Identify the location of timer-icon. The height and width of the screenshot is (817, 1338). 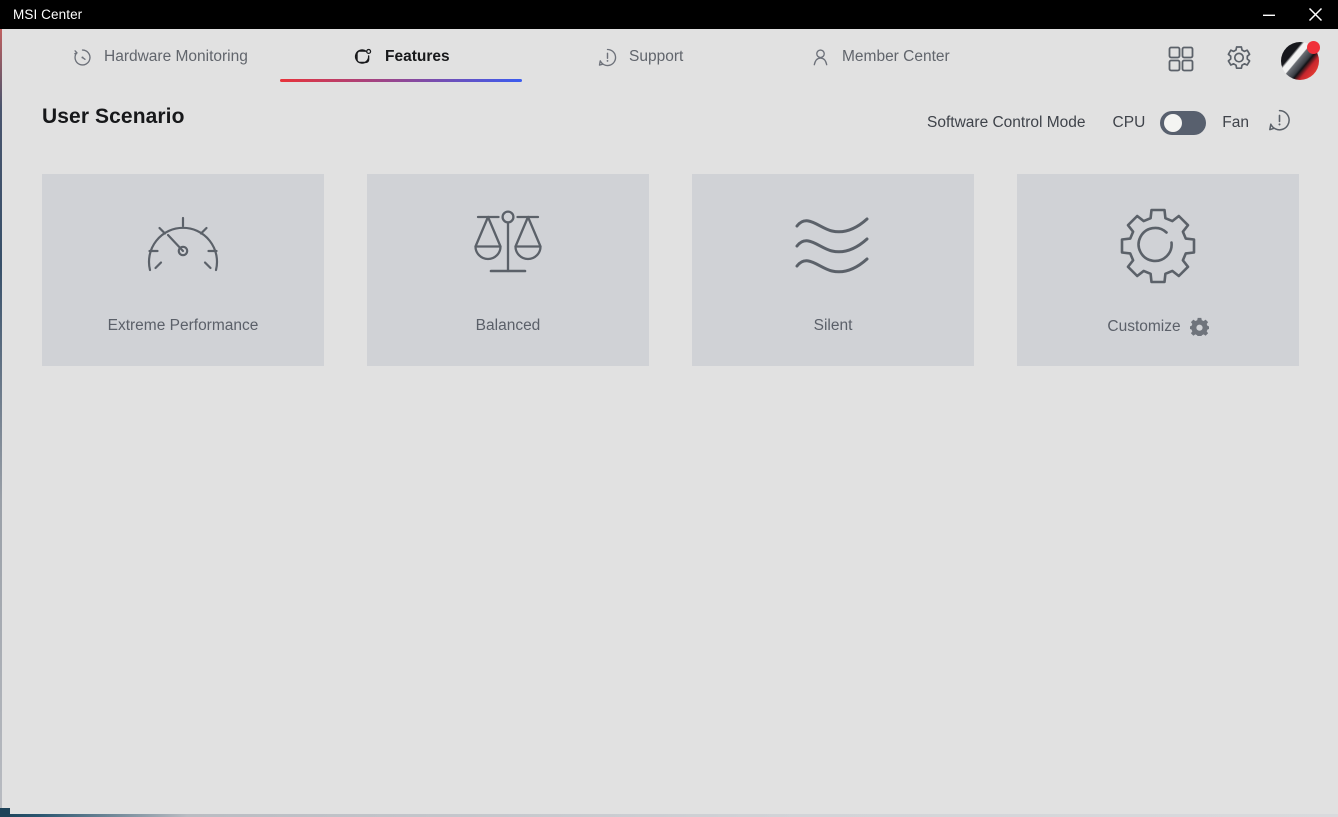
(82, 57).